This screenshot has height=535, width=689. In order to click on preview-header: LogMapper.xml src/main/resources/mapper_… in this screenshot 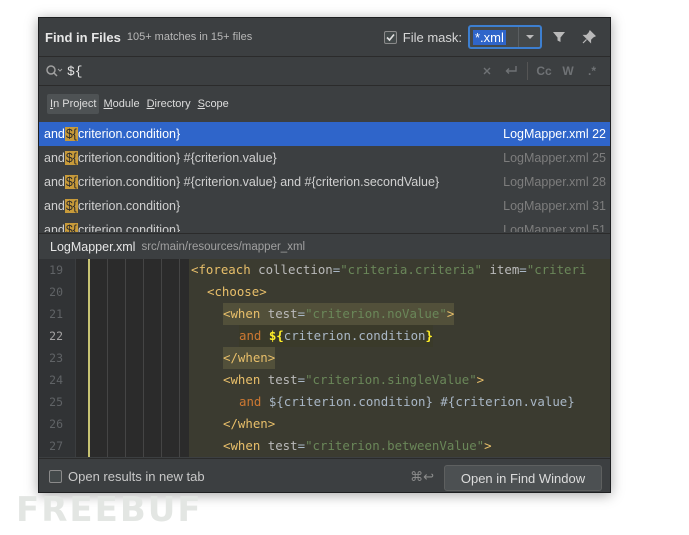, I will do `click(324, 246)`.